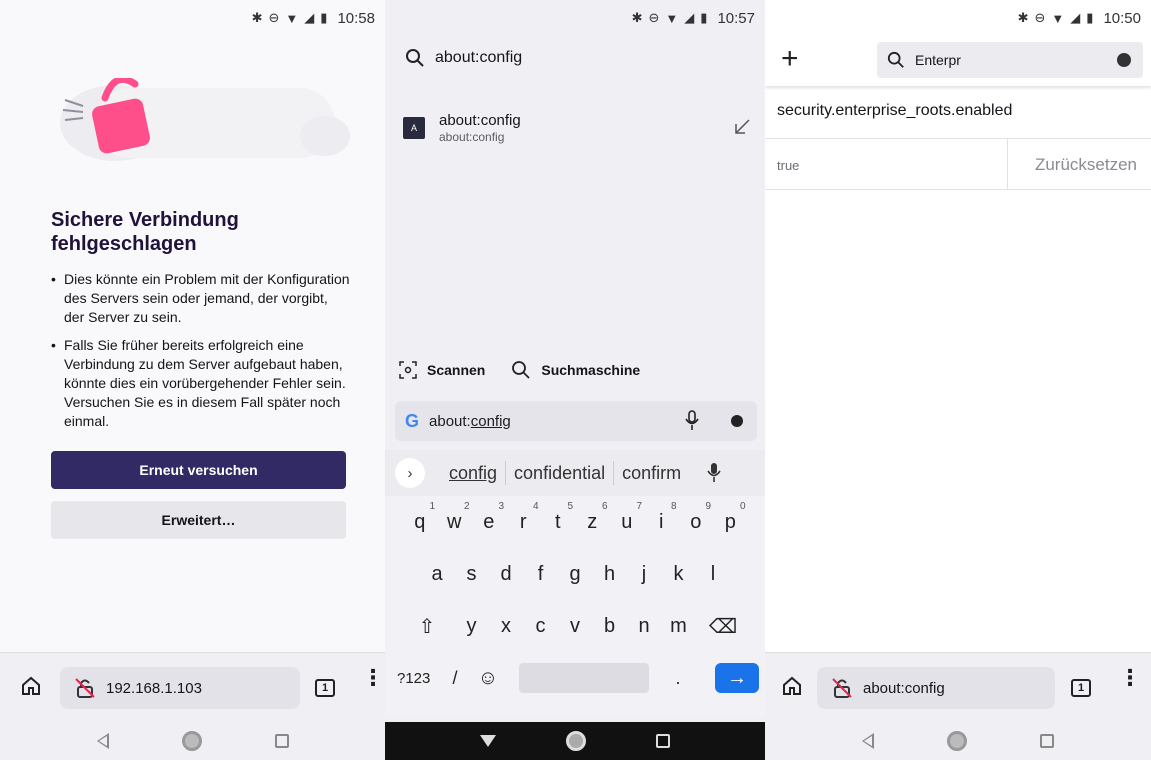 This screenshot has height=760, width=1151. I want to click on key: e3, so click(489, 517).